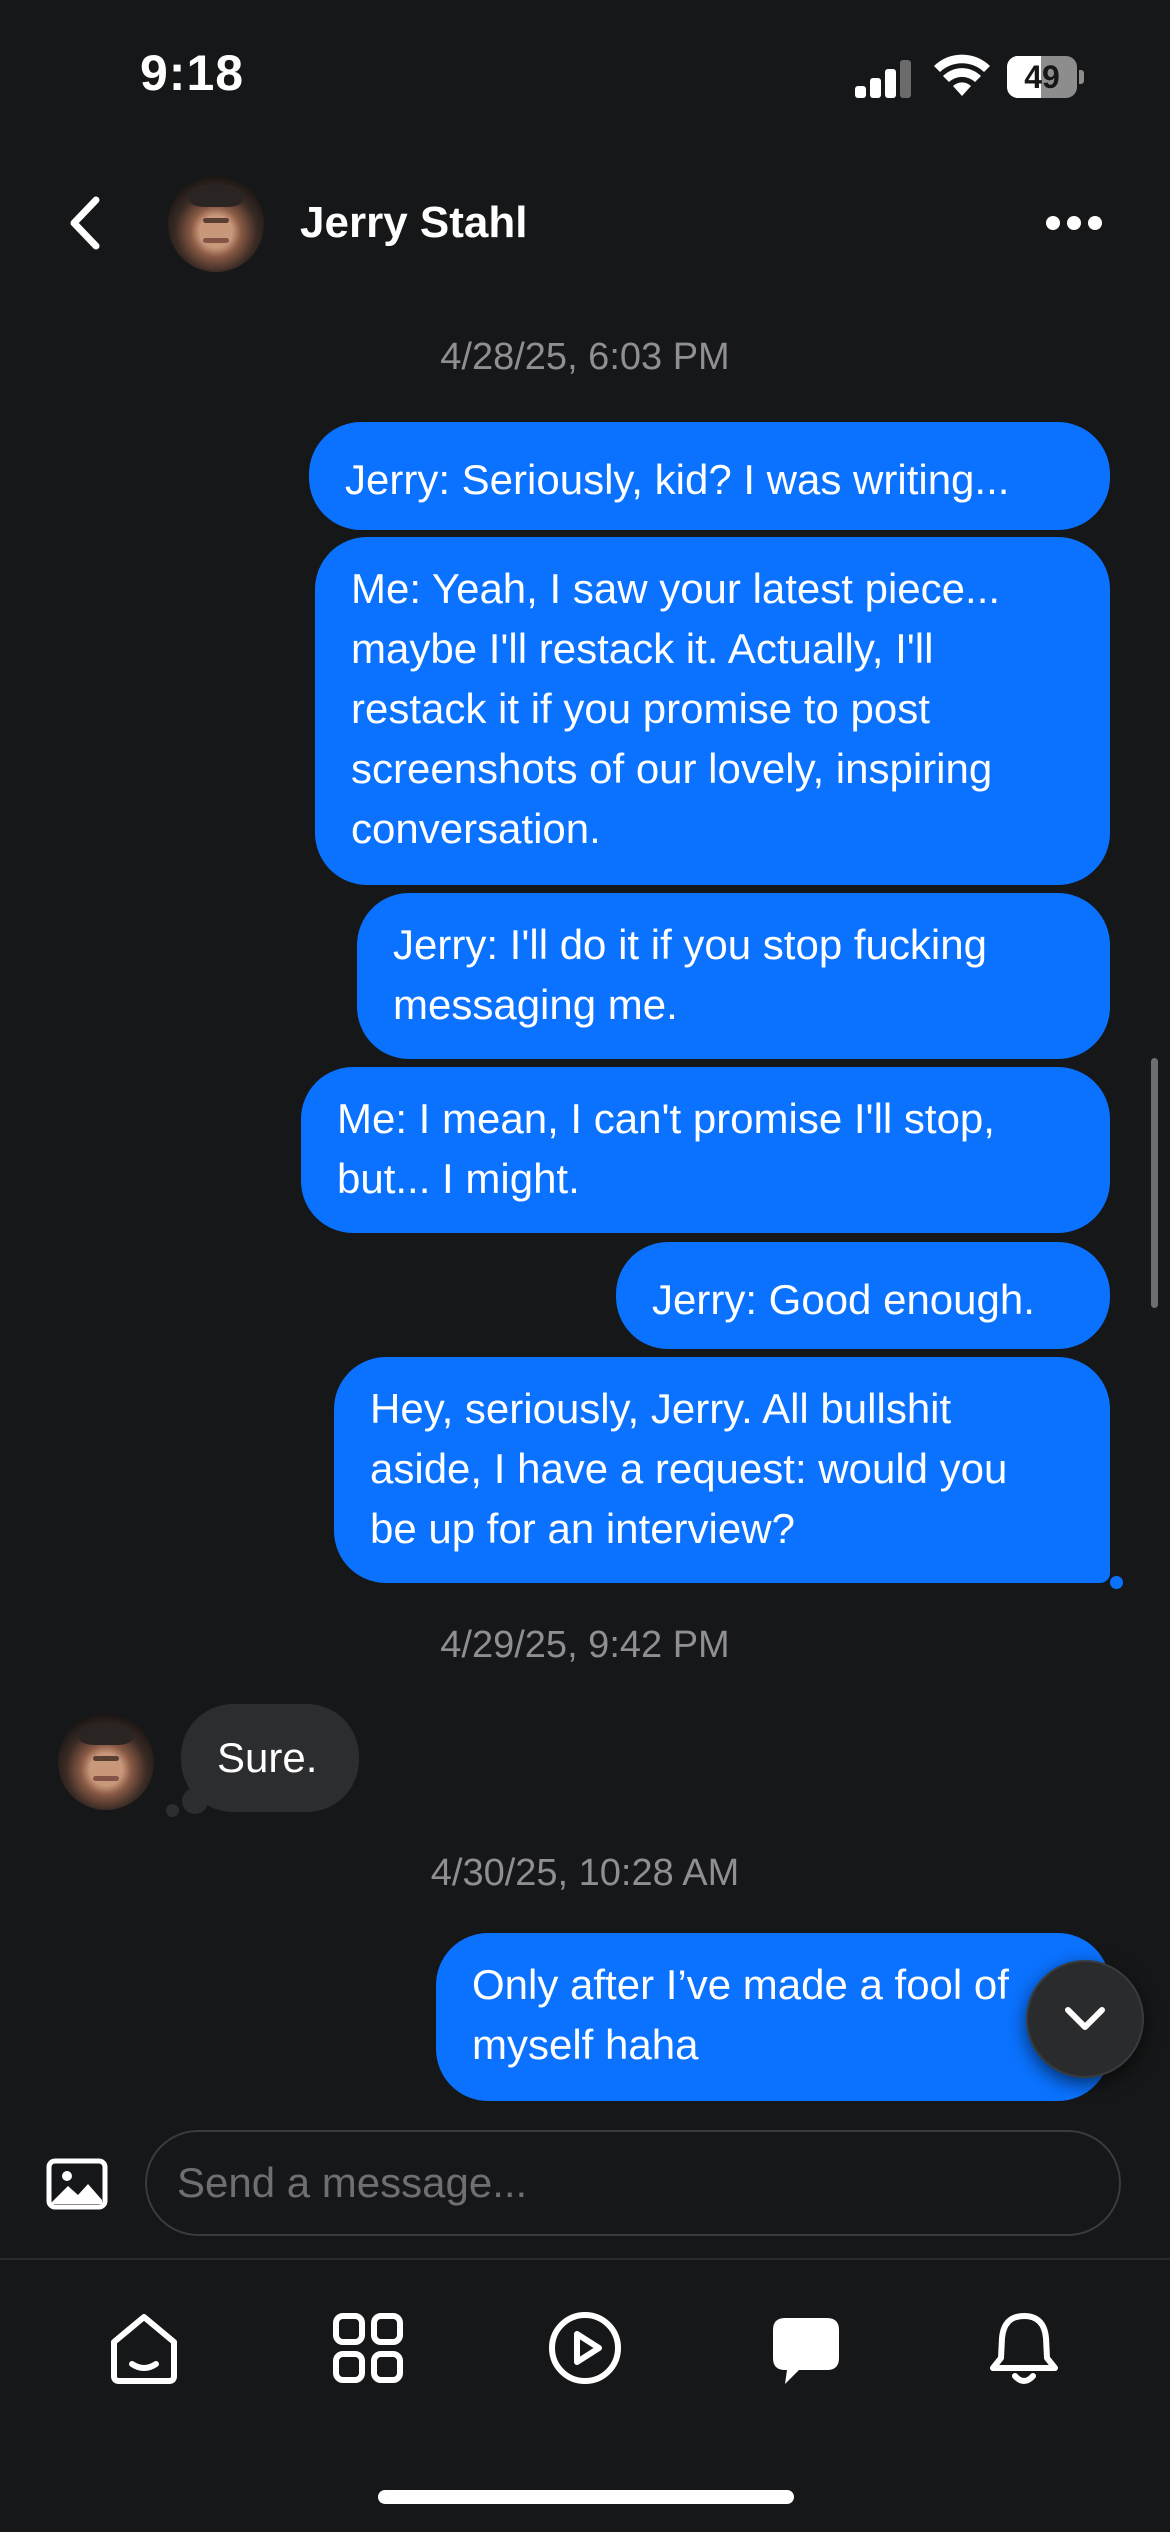  I want to click on image-icon, so click(77, 2184).